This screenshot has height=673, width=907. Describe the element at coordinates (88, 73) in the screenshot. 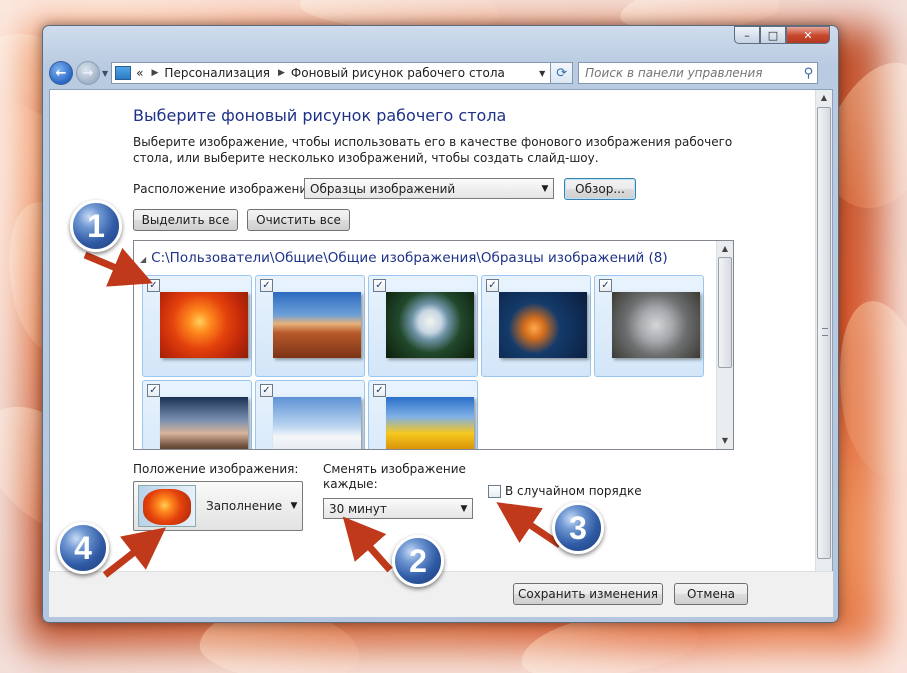

I see `forward-button: →` at that location.